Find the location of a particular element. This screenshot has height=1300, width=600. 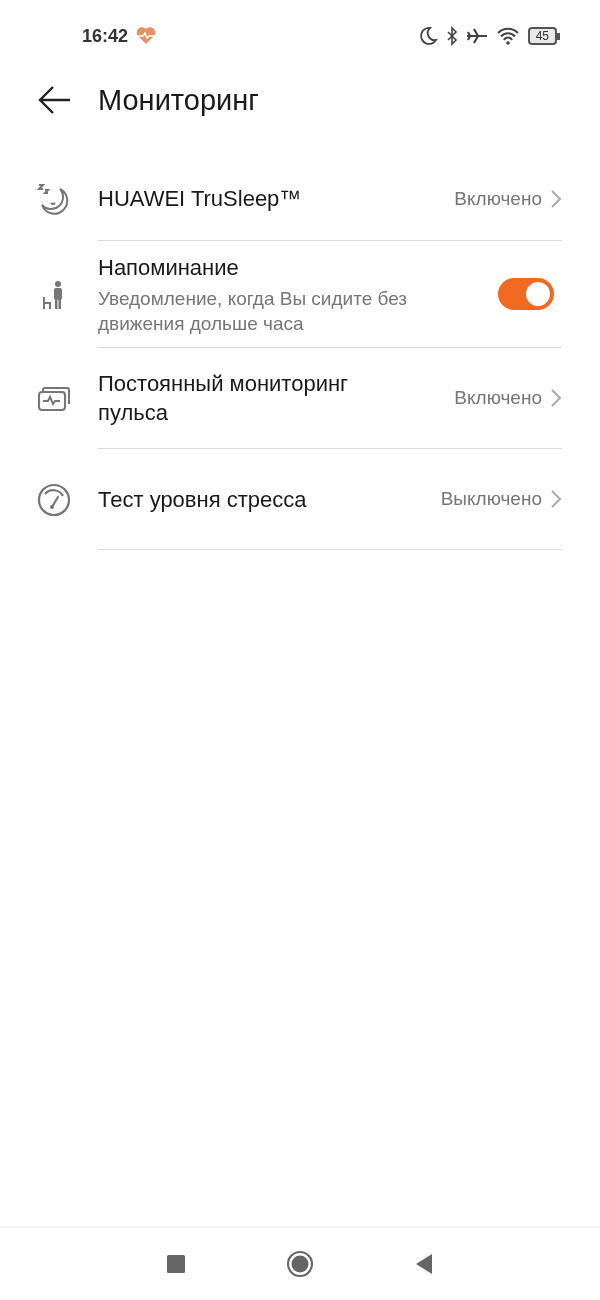

row-title: HUAWEI TruSleep™ is located at coordinates (200, 199).